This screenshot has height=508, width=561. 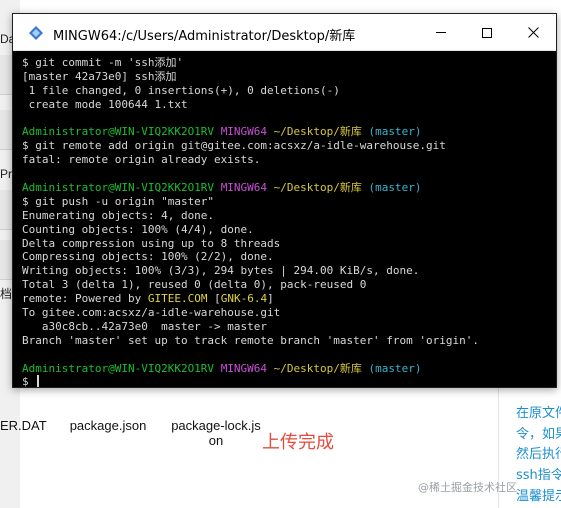 What do you see at coordinates (287, 63) in the screenshot?
I see `terminal-line: $ git commit -m 'ssh添加'` at bounding box center [287, 63].